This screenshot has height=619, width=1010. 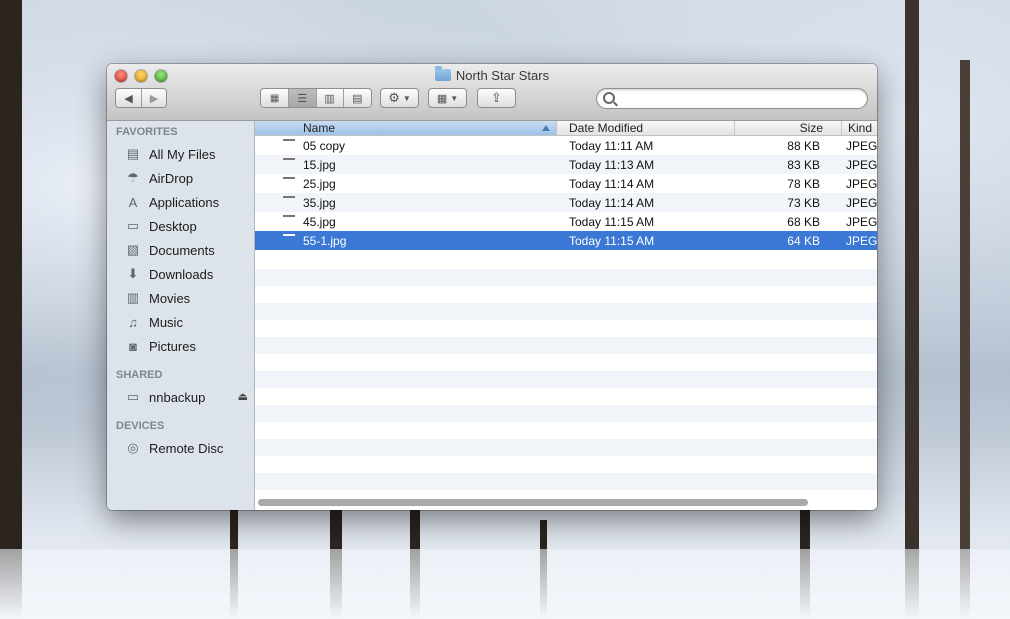 What do you see at coordinates (566, 145) in the screenshot?
I see `table-row: 05 copy Today 11:11 AM 88 KB JPEG` at bounding box center [566, 145].